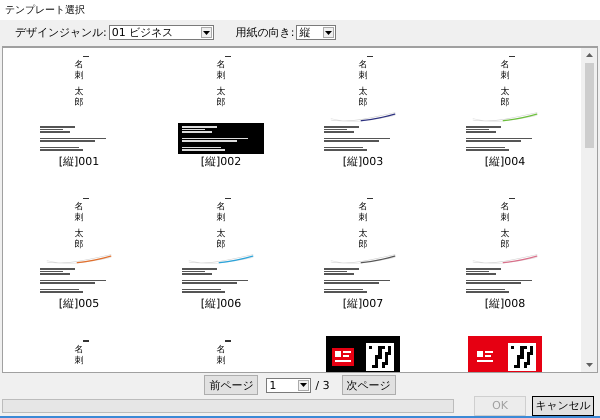 Image resolution: width=600 pixels, height=418 pixels. What do you see at coordinates (505, 119) in the screenshot?
I see `template-item: 名 刺 太 郎 [縦]004` at bounding box center [505, 119].